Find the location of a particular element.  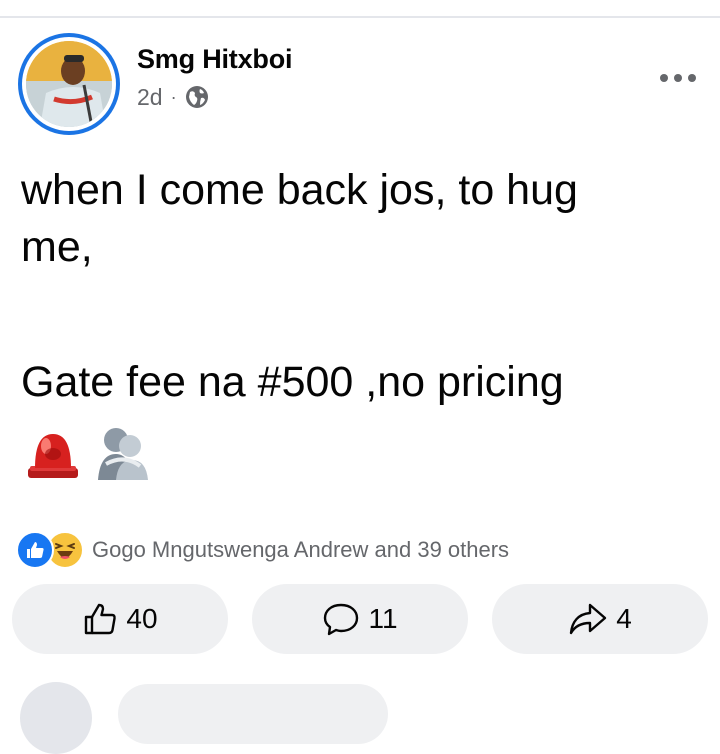

top-divider is located at coordinates (360, 17).